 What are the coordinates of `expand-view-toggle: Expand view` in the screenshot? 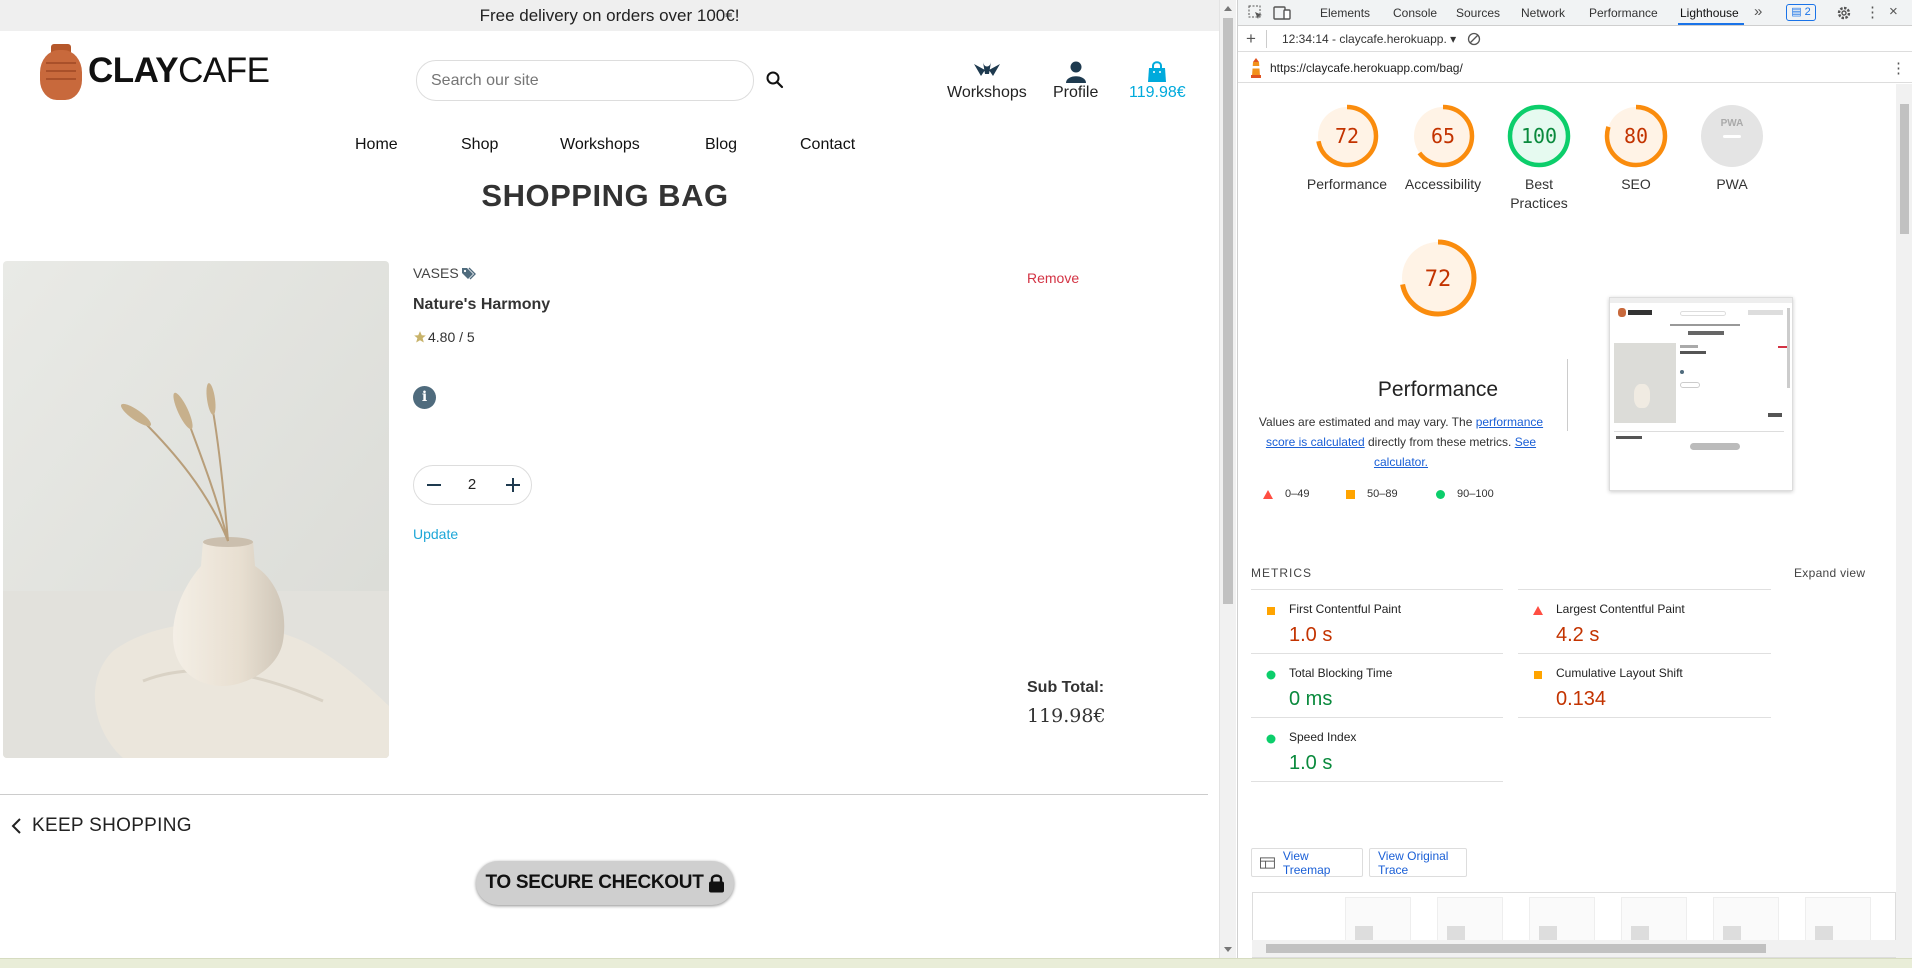 It's located at (1829, 573).